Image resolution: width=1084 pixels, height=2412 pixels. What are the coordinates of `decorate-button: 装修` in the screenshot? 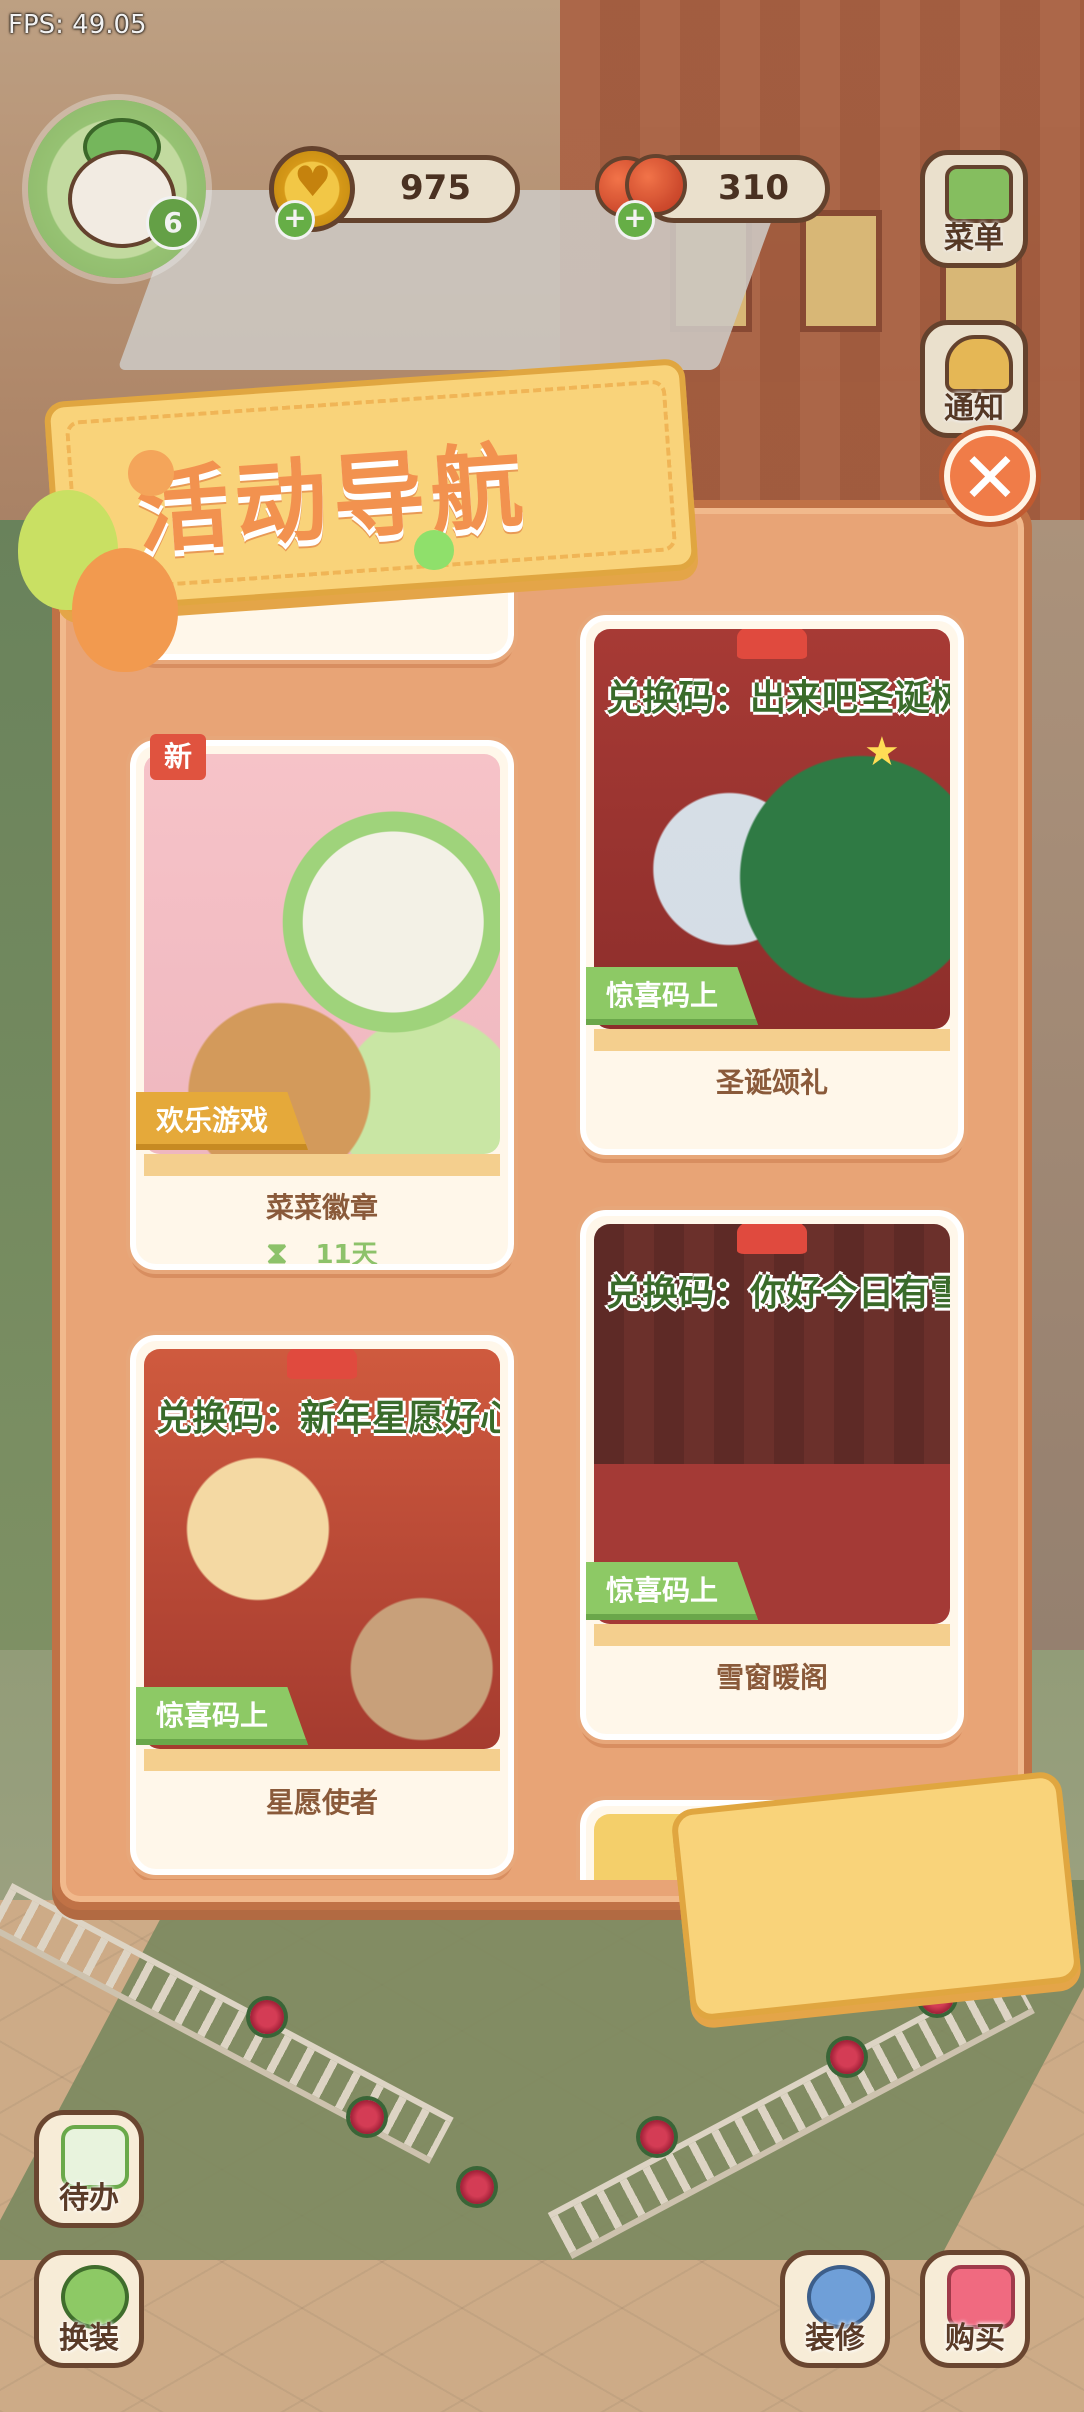 It's located at (835, 2309).